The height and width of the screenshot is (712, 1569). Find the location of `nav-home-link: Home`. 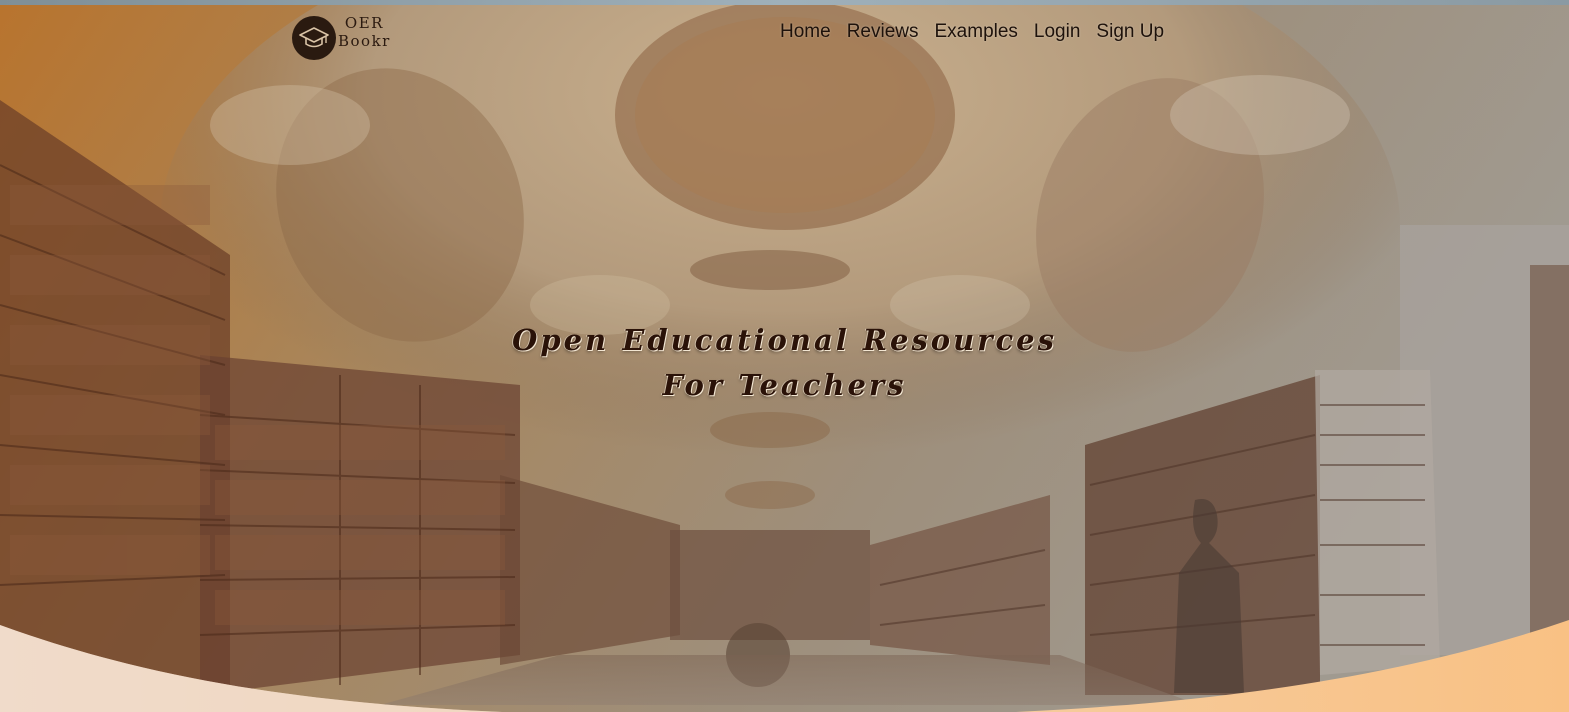

nav-home-link: Home is located at coordinates (805, 32).